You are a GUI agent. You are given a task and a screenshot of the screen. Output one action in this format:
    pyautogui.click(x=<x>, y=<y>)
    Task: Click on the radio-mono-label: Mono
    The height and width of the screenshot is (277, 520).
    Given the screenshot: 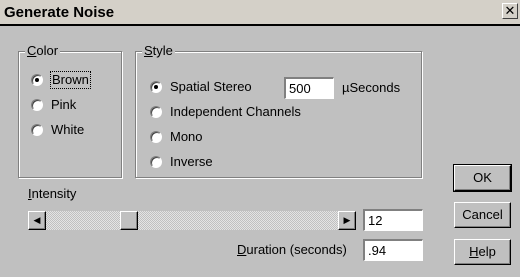 What is the action you would take?
    pyautogui.click(x=186, y=136)
    